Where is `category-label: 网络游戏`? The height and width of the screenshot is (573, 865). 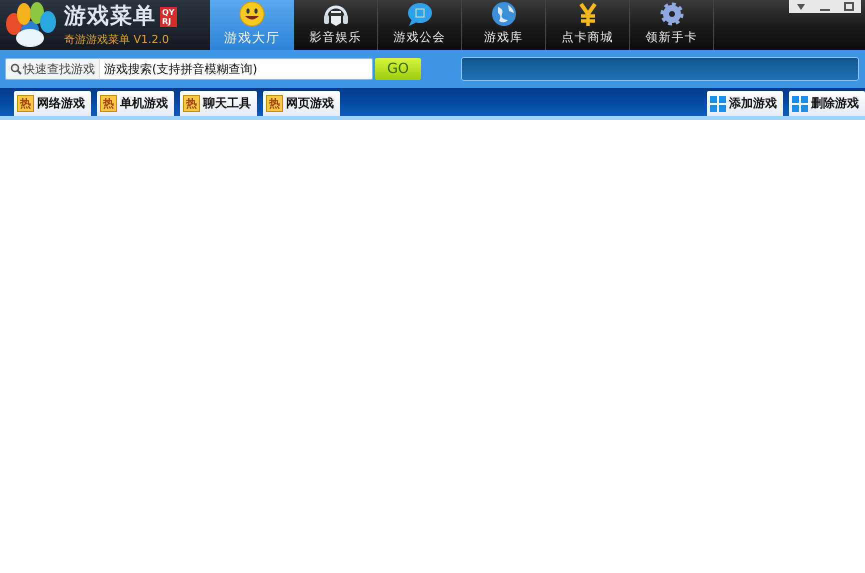 category-label: 网络游戏 is located at coordinates (61, 103).